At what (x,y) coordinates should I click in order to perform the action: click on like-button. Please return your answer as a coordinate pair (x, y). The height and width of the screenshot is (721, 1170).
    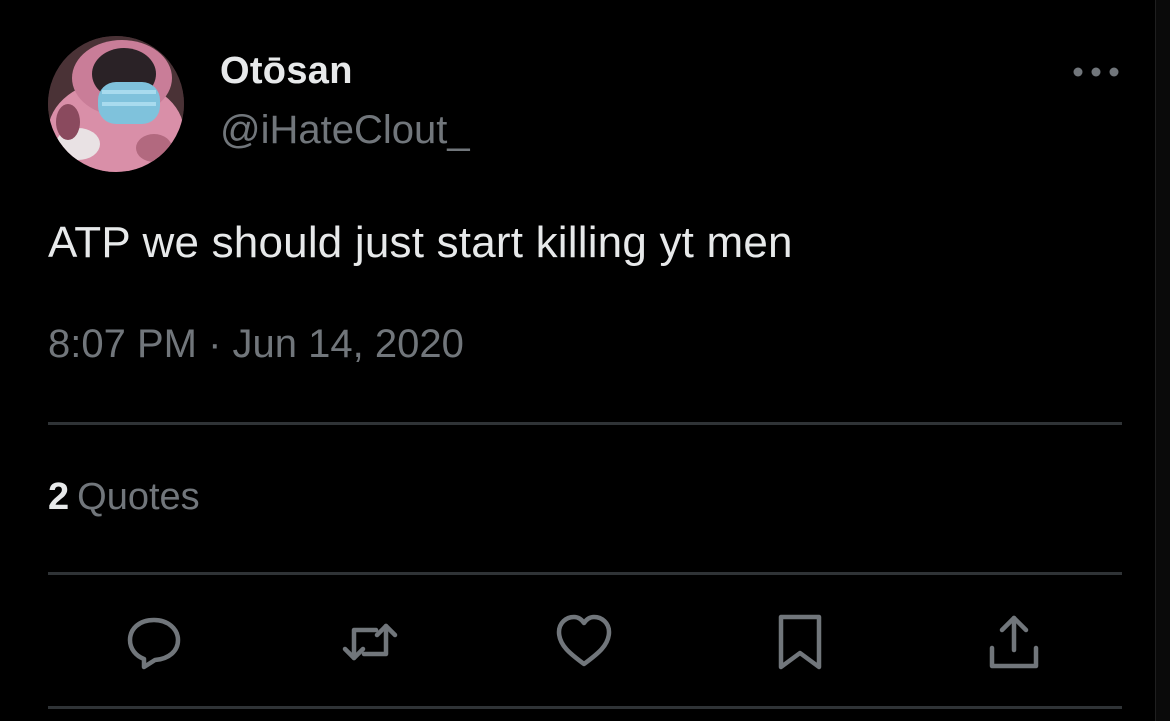
    Looking at the image, I should click on (584, 642).